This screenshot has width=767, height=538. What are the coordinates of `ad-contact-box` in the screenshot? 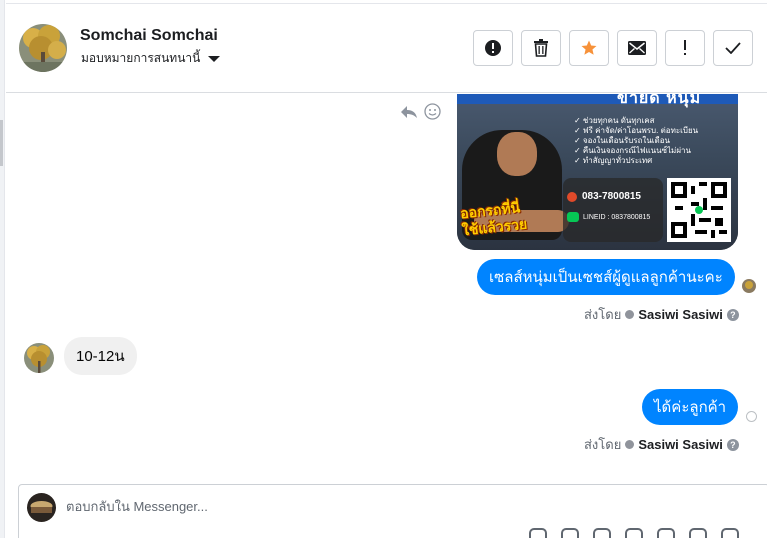 It's located at (613, 210).